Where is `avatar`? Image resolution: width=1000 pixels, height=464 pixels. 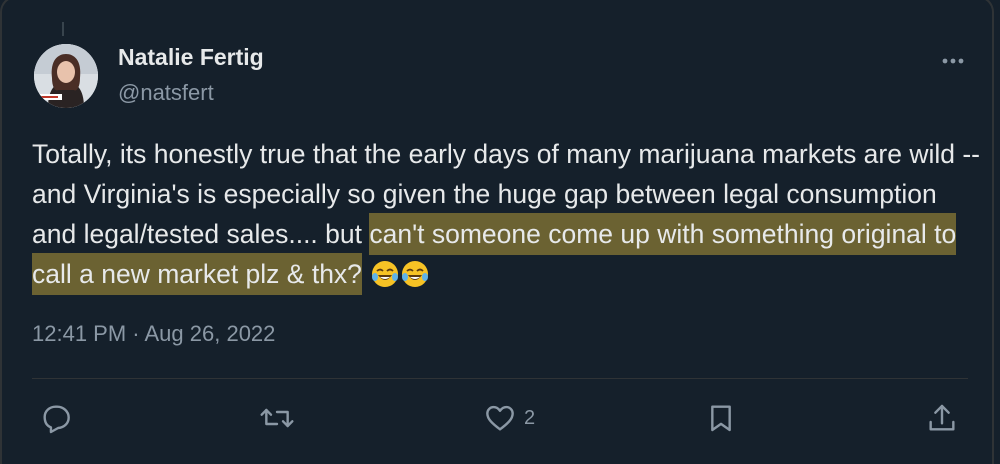 avatar is located at coordinates (66, 76).